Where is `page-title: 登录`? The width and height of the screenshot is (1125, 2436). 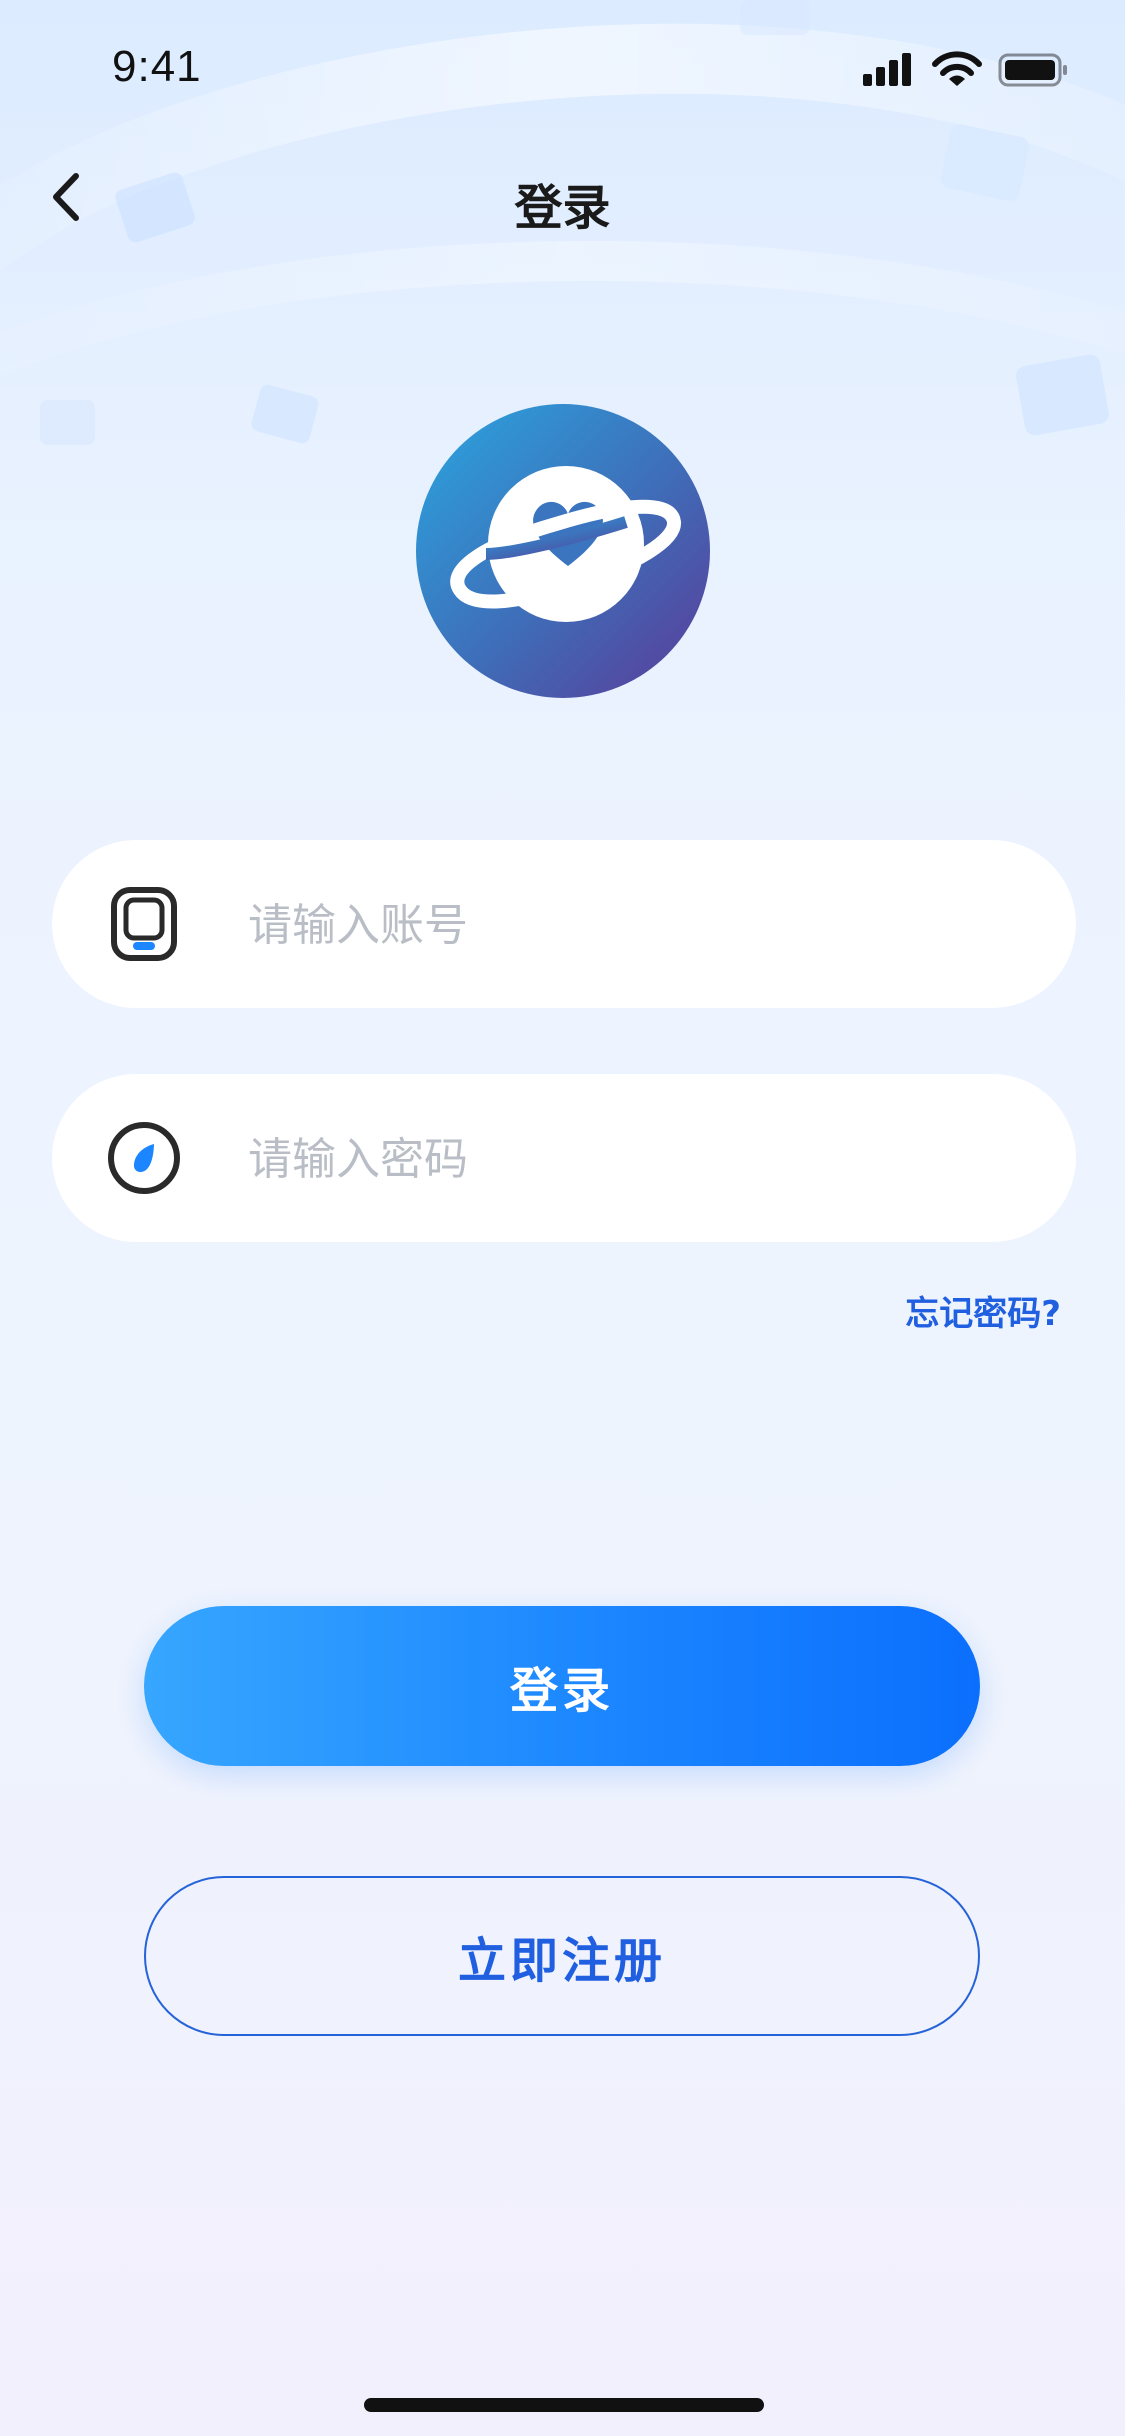
page-title: 登录 is located at coordinates (562, 208).